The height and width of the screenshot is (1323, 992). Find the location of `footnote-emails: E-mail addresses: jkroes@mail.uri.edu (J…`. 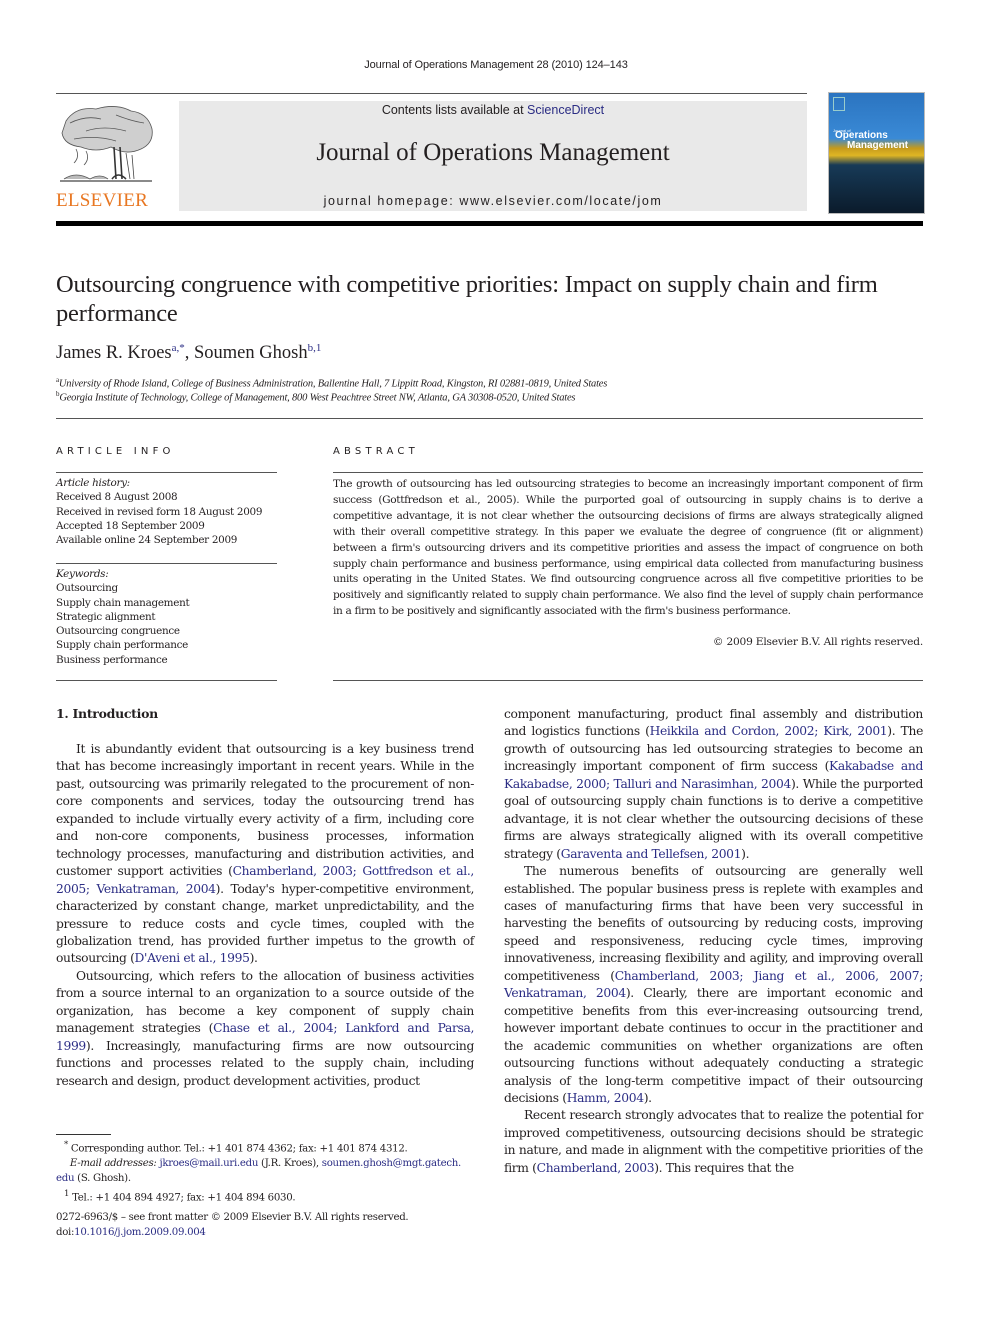

footnote-emails: E-mail addresses: jkroes@mail.uri.edu (J… is located at coordinates (265, 1164).